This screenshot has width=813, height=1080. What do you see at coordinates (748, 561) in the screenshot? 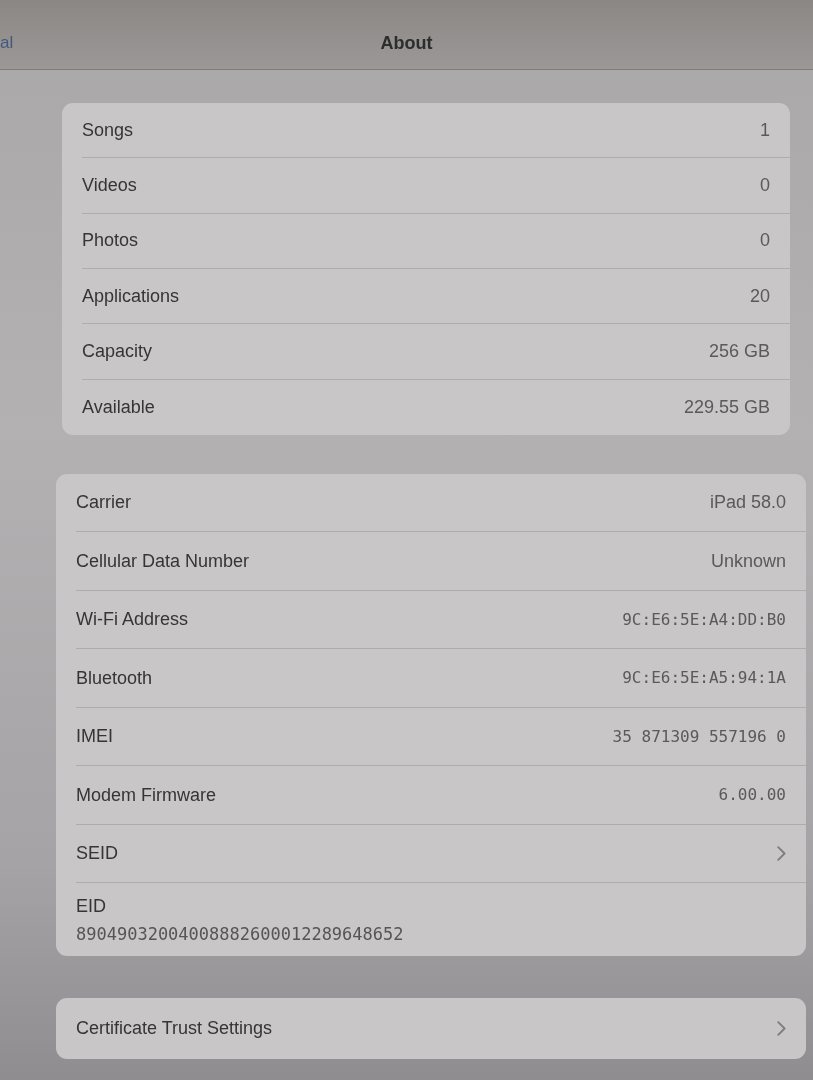
I see `row-value: Unknown` at bounding box center [748, 561].